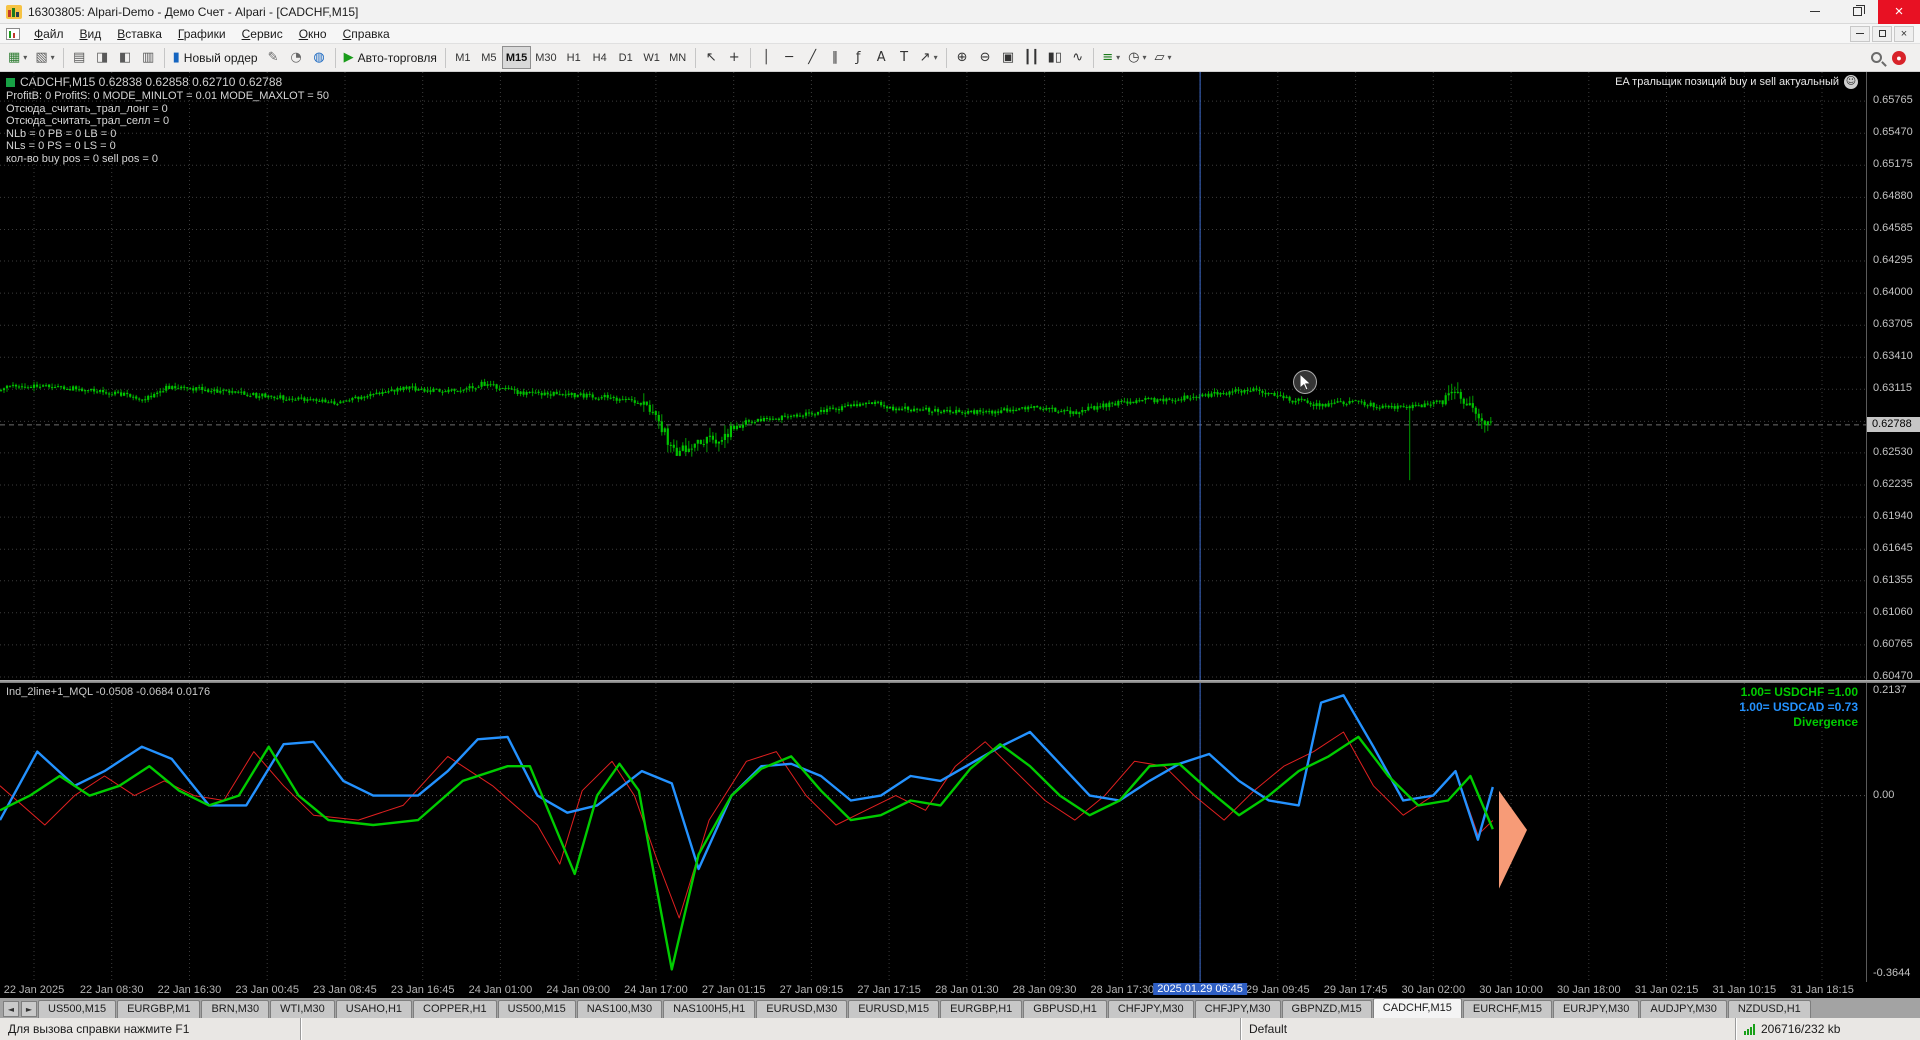 Image resolution: width=1920 pixels, height=1040 pixels. Describe the element at coordinates (766, 57) in the screenshot. I see `vertical-line-button: │` at that location.